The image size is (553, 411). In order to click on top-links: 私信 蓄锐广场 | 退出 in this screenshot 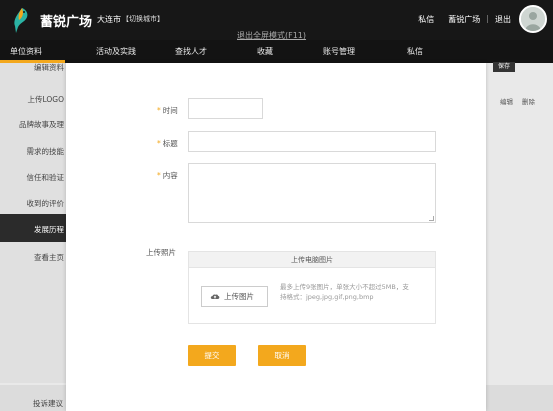, I will do `click(464, 19)`.